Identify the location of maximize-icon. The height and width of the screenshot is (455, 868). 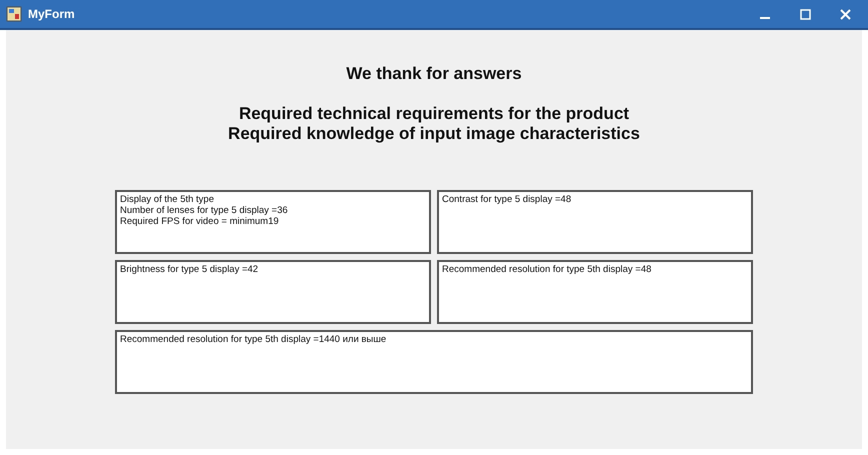
(805, 14).